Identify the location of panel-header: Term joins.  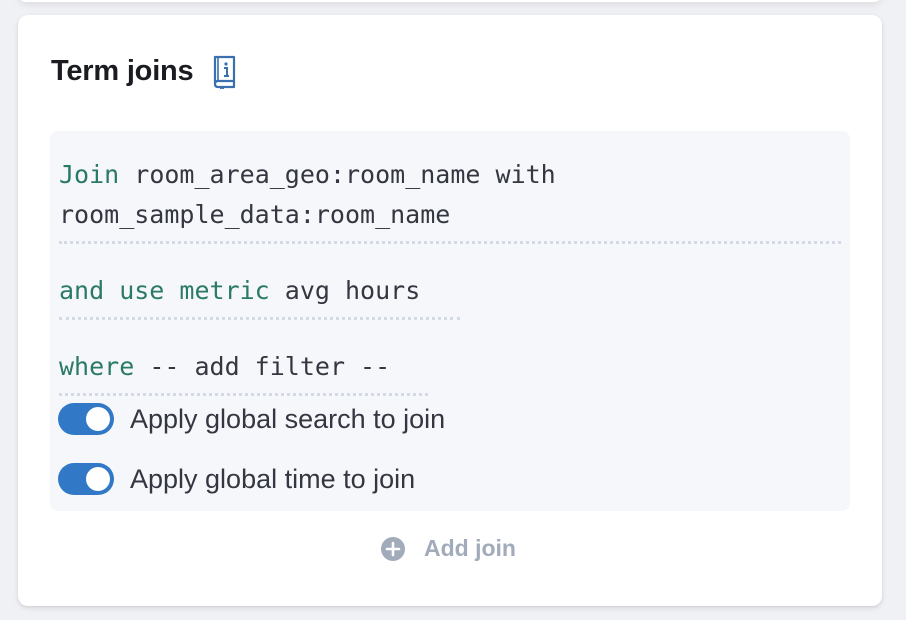
(145, 71).